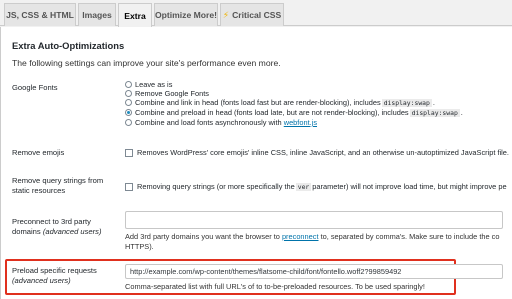 This screenshot has width=512, height=299. I want to click on tab-images: Images, so click(97, 14).